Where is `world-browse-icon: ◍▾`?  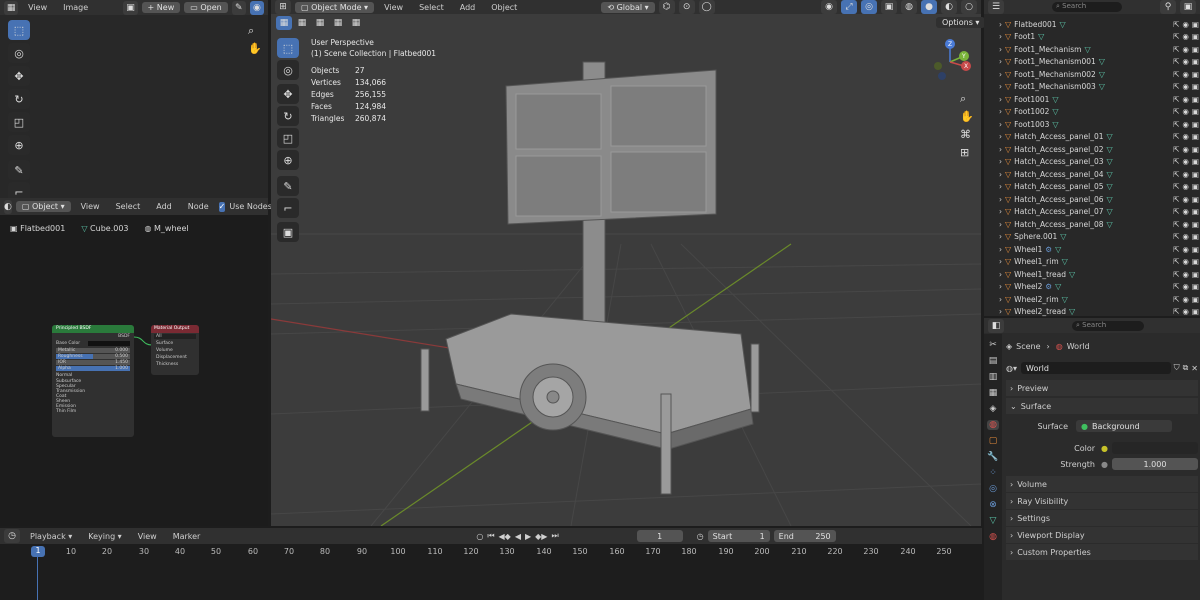
world-browse-icon: ◍▾ is located at coordinates (1011, 368).